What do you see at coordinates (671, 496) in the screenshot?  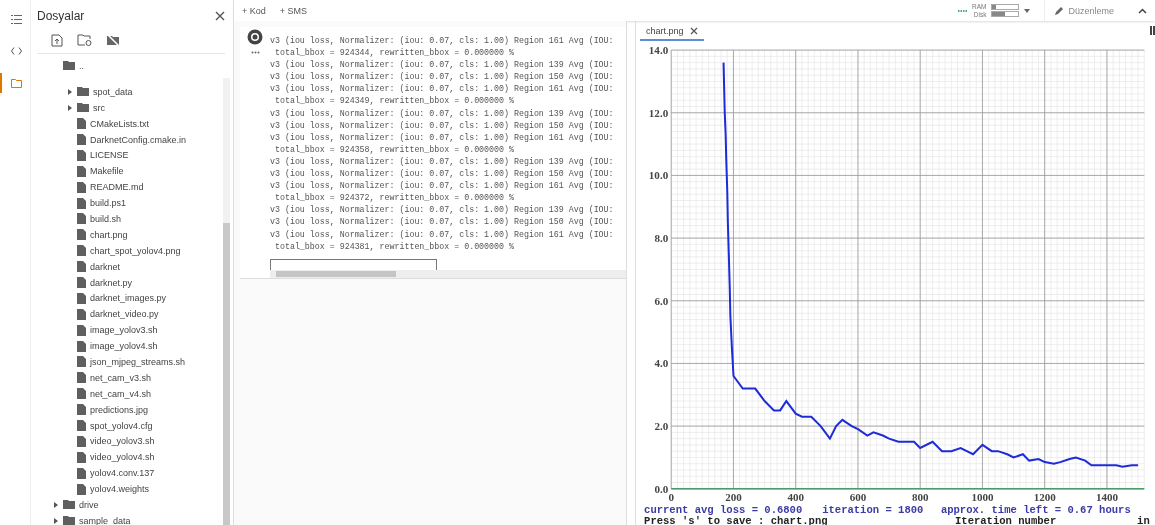 I see `axis-tick-label: 0` at bounding box center [671, 496].